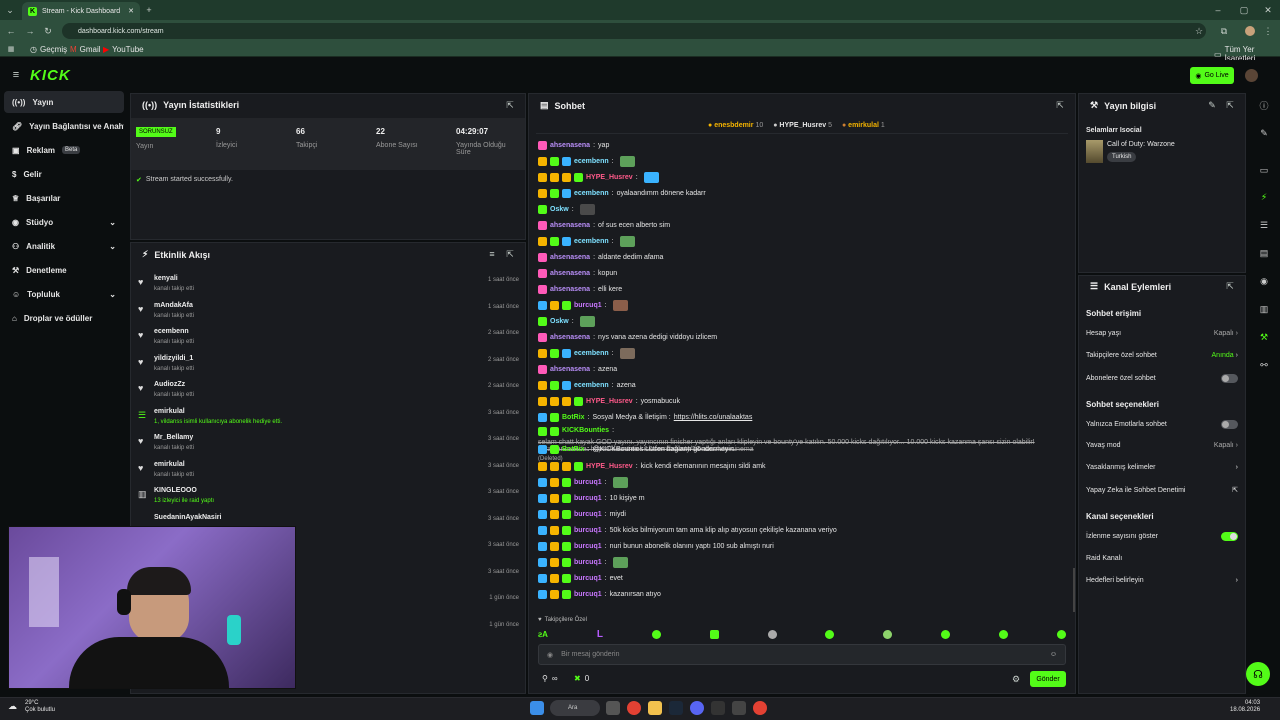  What do you see at coordinates (64, 294) in the screenshot?
I see `sidebar-item-community: ☺ Topluluk ⌄` at bounding box center [64, 294].